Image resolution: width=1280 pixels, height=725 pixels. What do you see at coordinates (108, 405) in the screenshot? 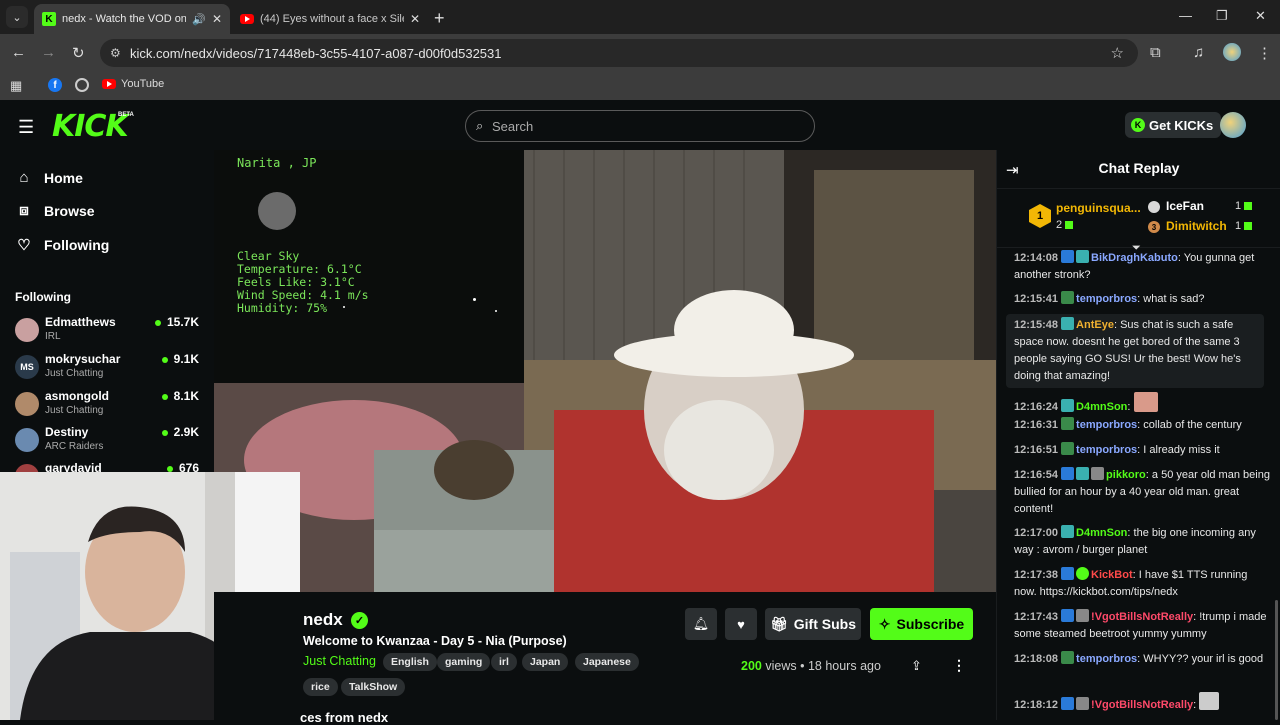
I see `followed-channel: asmongold Just Chatting 8.1K` at bounding box center [108, 405].